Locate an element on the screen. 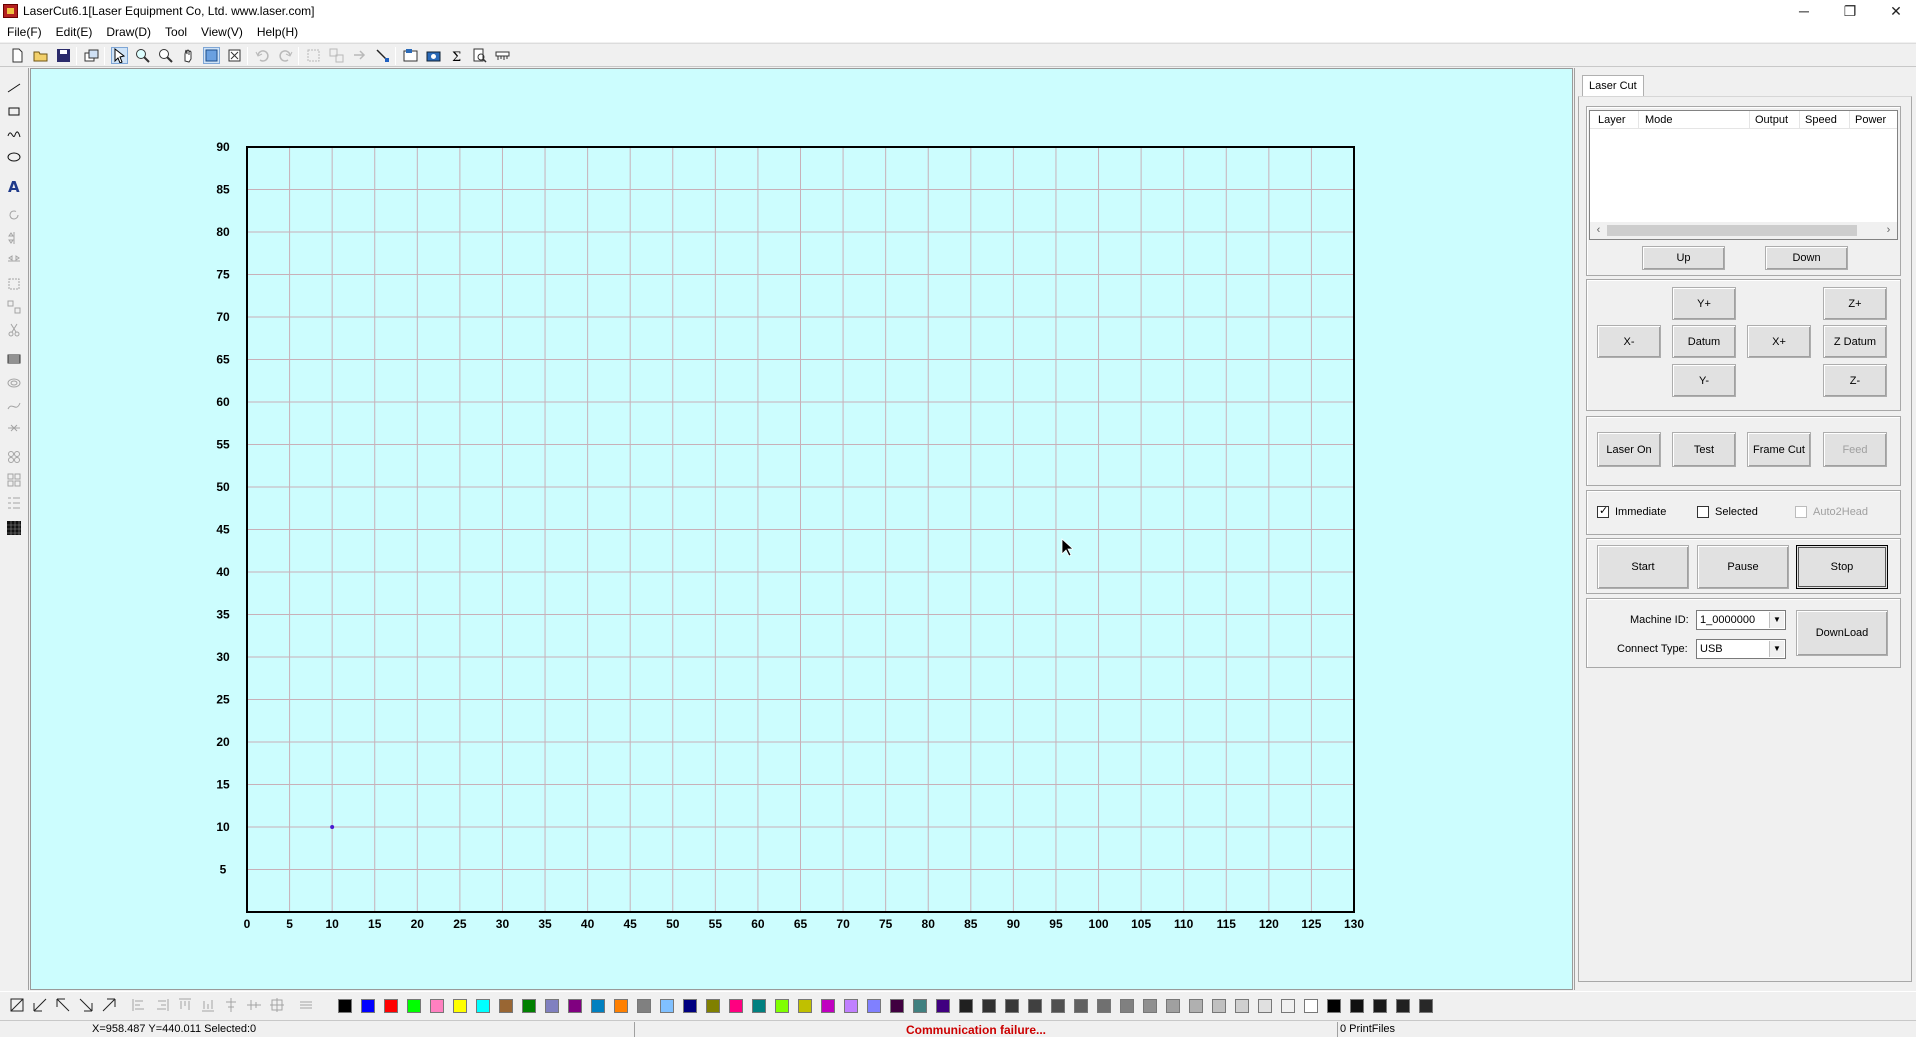 The image size is (1916, 1037). menu-edit: Edit(E) is located at coordinates (74, 30).